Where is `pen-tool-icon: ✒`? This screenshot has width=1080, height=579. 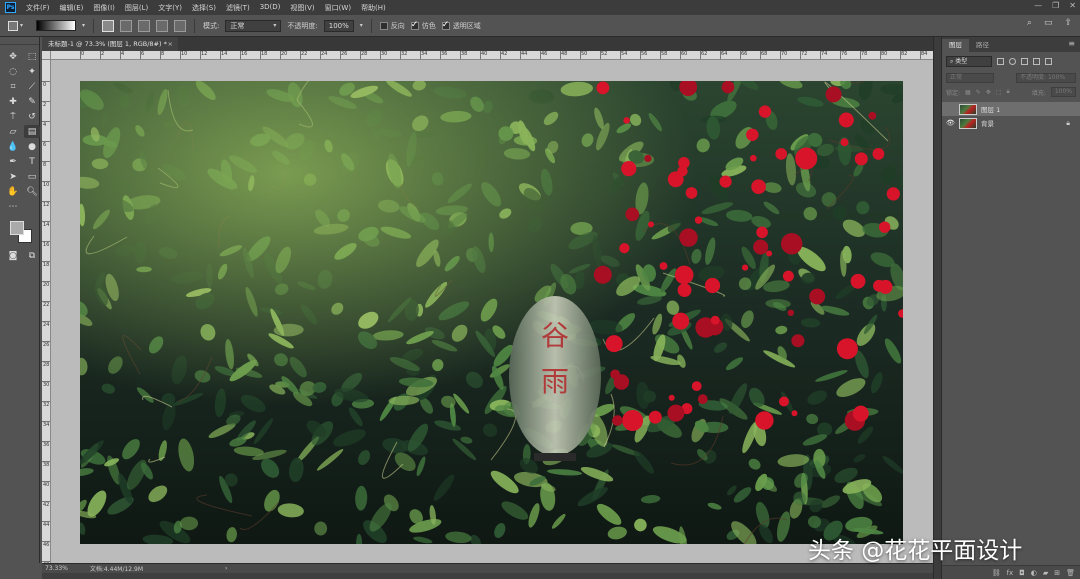
pen-tool-icon: ✒ is located at coordinates (13, 161).